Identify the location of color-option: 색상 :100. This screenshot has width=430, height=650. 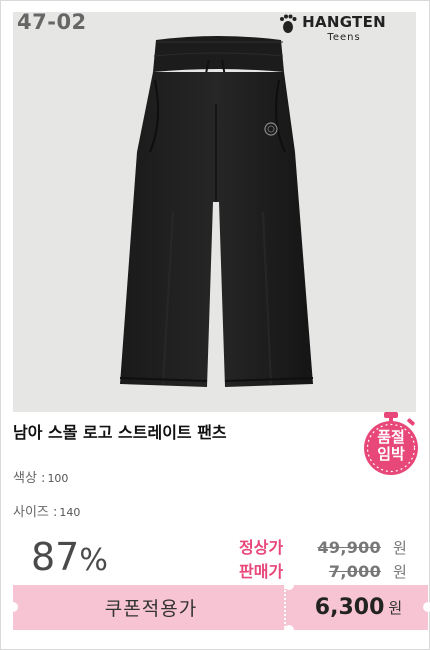
(40, 476).